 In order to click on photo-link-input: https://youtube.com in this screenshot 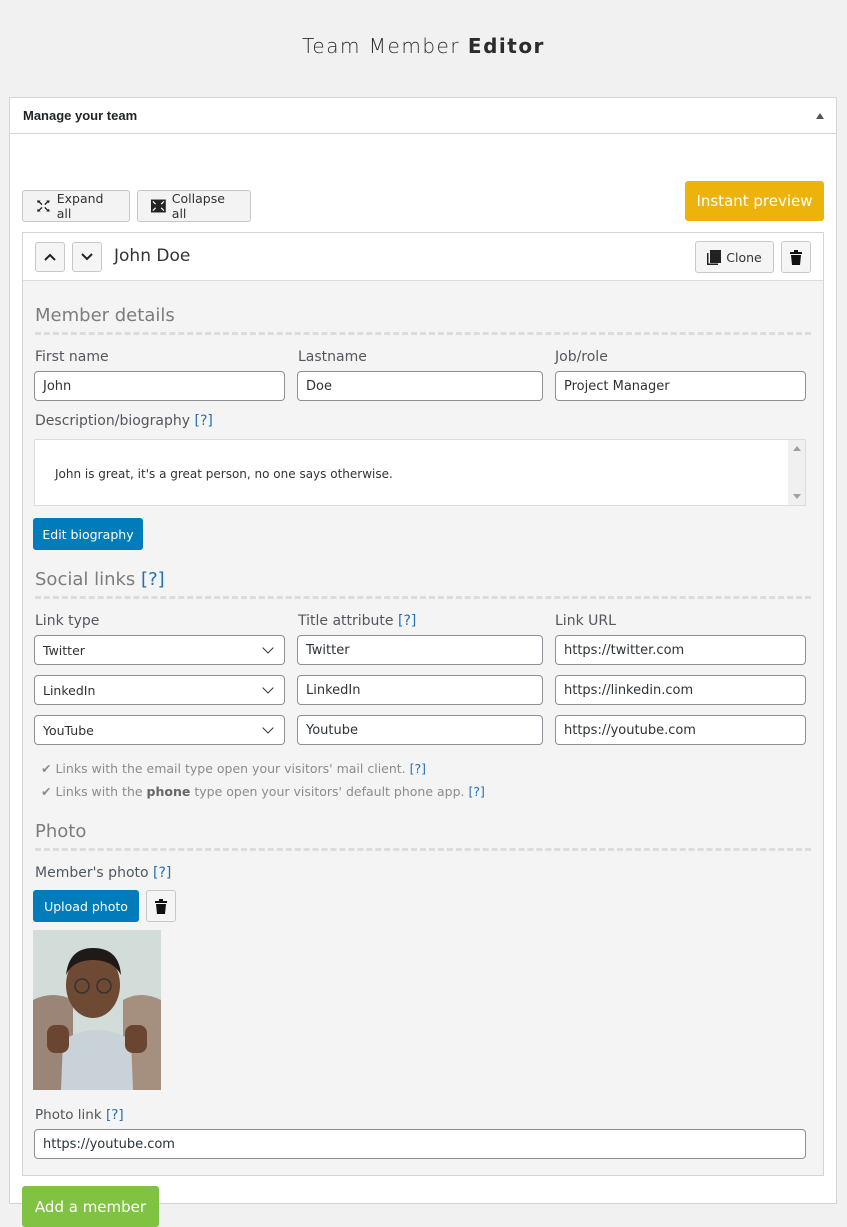, I will do `click(420, 1144)`.